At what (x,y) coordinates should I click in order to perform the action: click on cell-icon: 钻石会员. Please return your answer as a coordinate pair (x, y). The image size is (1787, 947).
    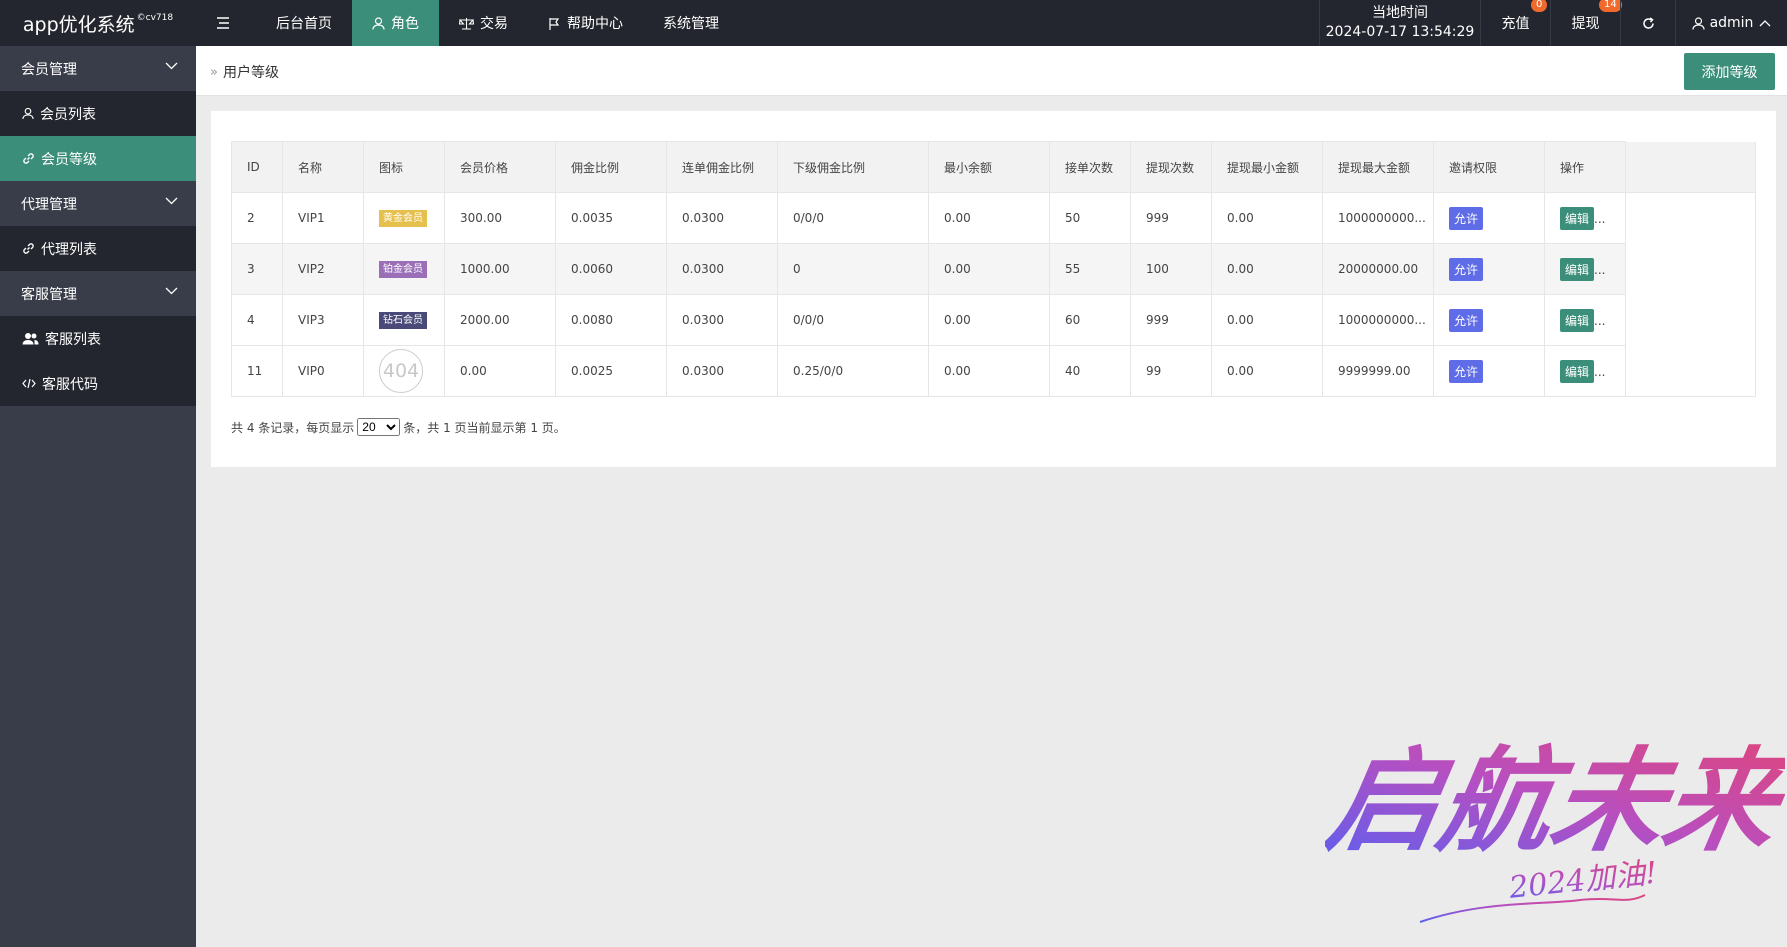
    Looking at the image, I should click on (404, 320).